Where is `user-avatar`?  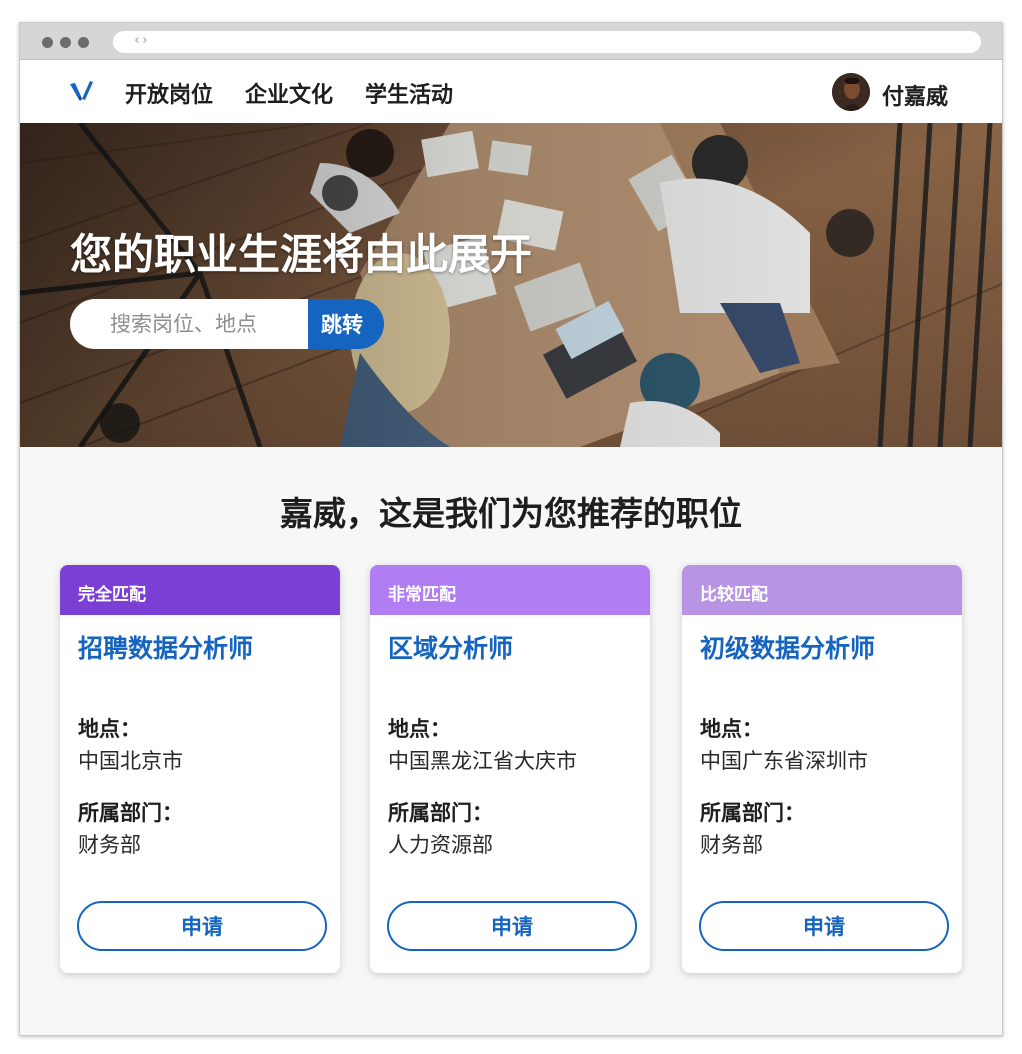
user-avatar is located at coordinates (851, 92).